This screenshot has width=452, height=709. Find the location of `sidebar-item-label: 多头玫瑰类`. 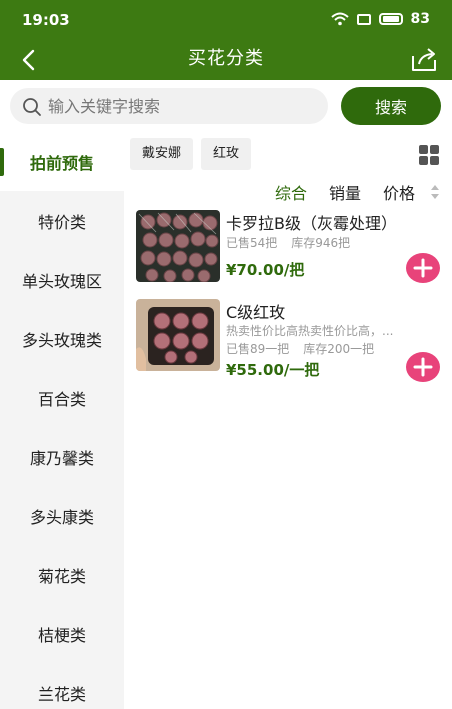

sidebar-item-label: 多头玫瑰类 is located at coordinates (61, 340).